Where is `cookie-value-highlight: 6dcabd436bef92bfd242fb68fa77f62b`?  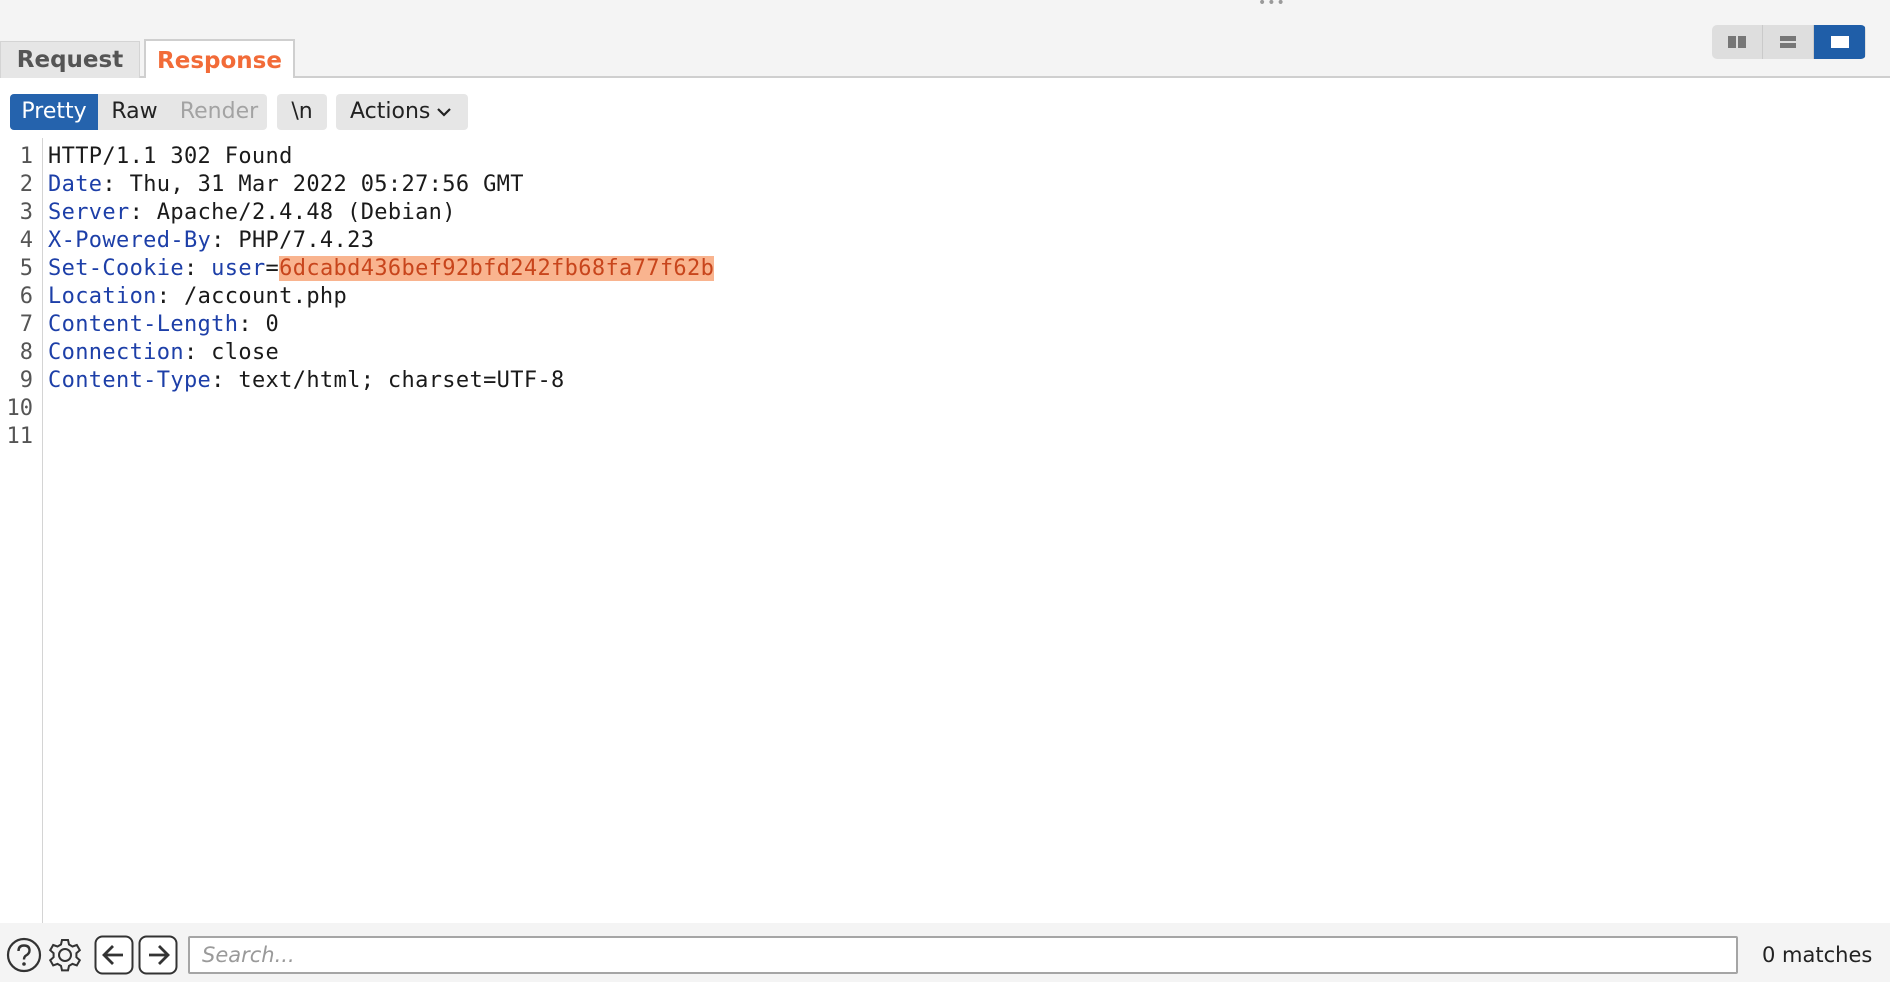
cookie-value-highlight: 6dcabd436bef92bfd242fb68fa77f62b is located at coordinates (497, 268).